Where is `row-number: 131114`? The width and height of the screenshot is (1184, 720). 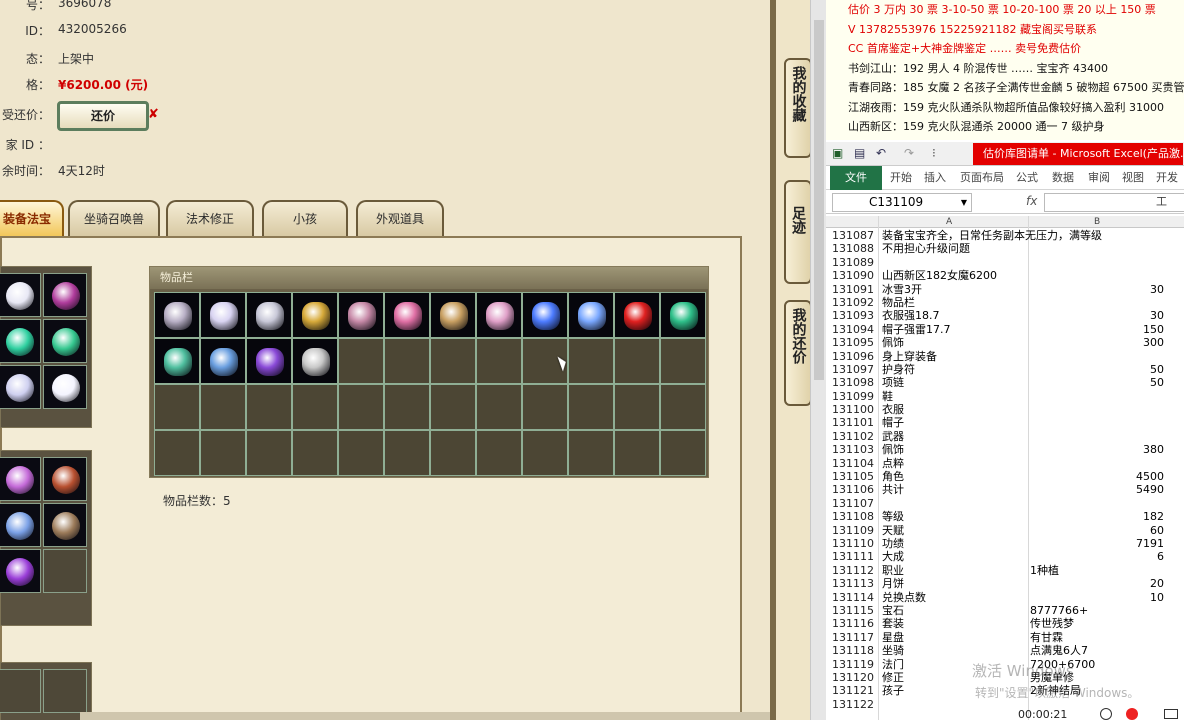
row-number: 131114 is located at coordinates (855, 597).